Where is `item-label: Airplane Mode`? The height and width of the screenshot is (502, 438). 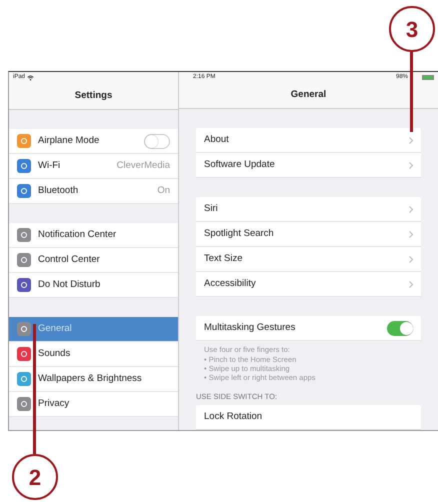 item-label: Airplane Mode is located at coordinates (69, 141).